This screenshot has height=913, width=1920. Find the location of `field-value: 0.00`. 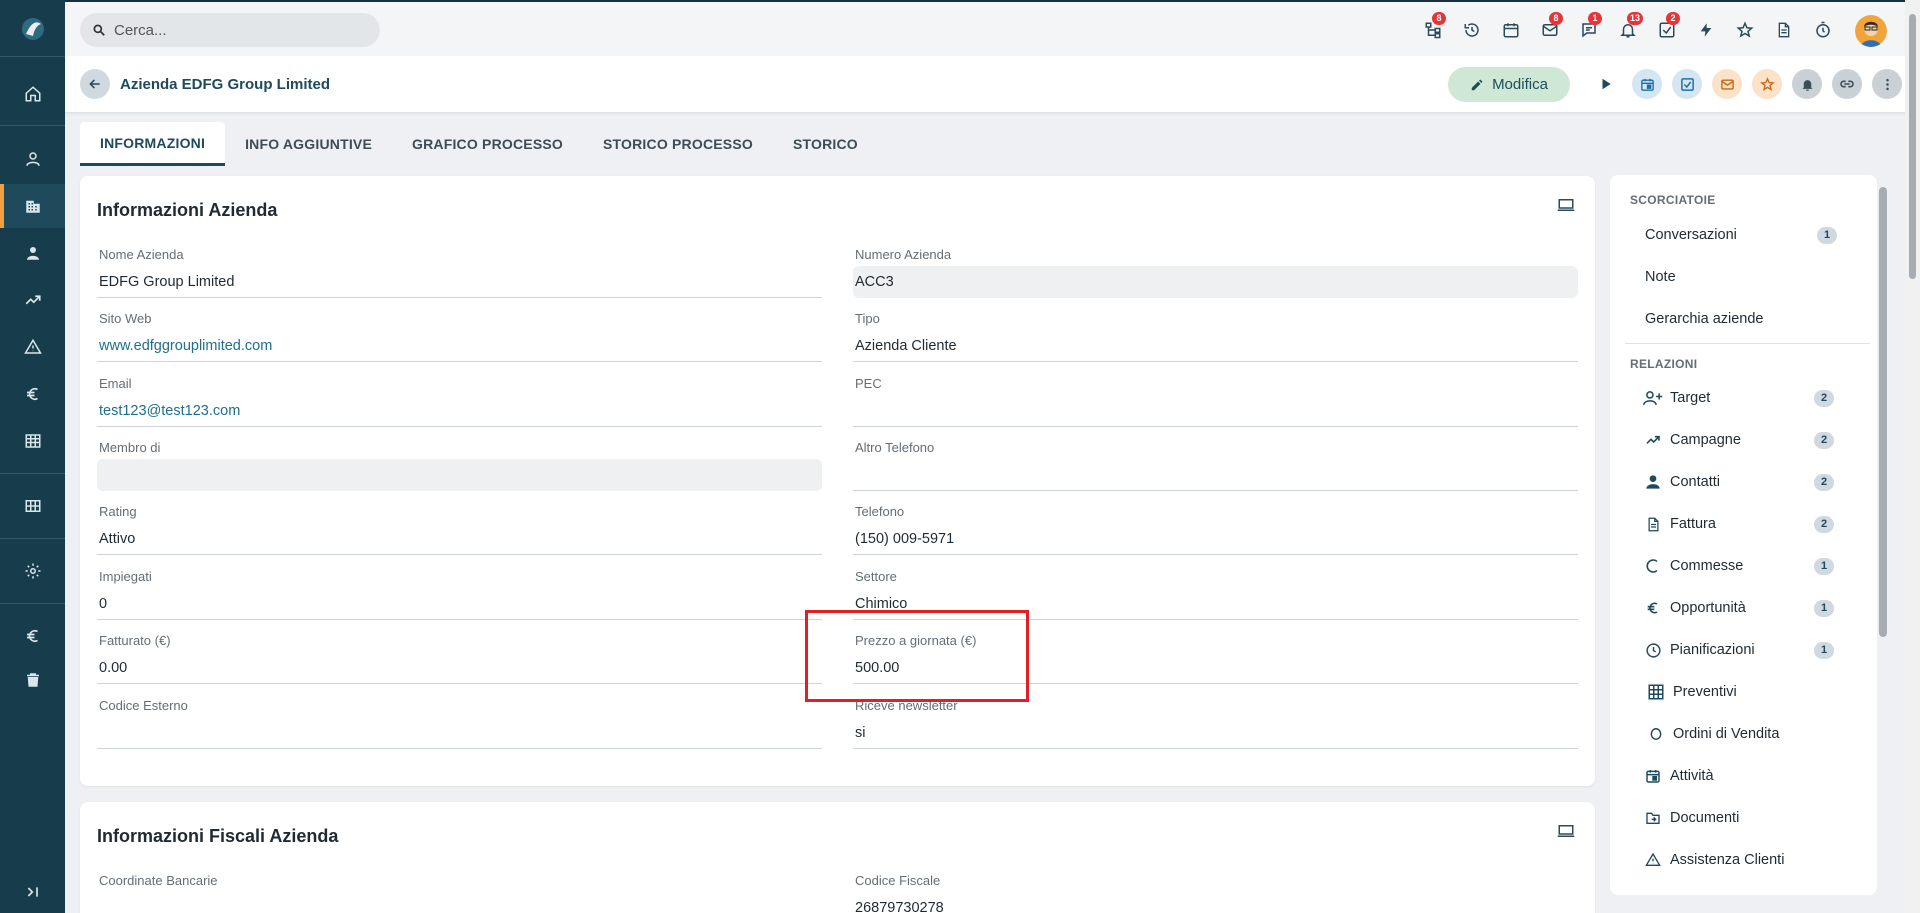

field-value: 0.00 is located at coordinates (459, 668).